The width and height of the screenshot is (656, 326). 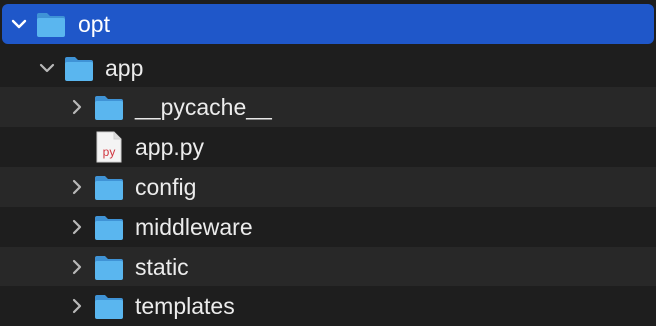 What do you see at coordinates (328, 306) in the screenshot?
I see `tree-row-templates: templates` at bounding box center [328, 306].